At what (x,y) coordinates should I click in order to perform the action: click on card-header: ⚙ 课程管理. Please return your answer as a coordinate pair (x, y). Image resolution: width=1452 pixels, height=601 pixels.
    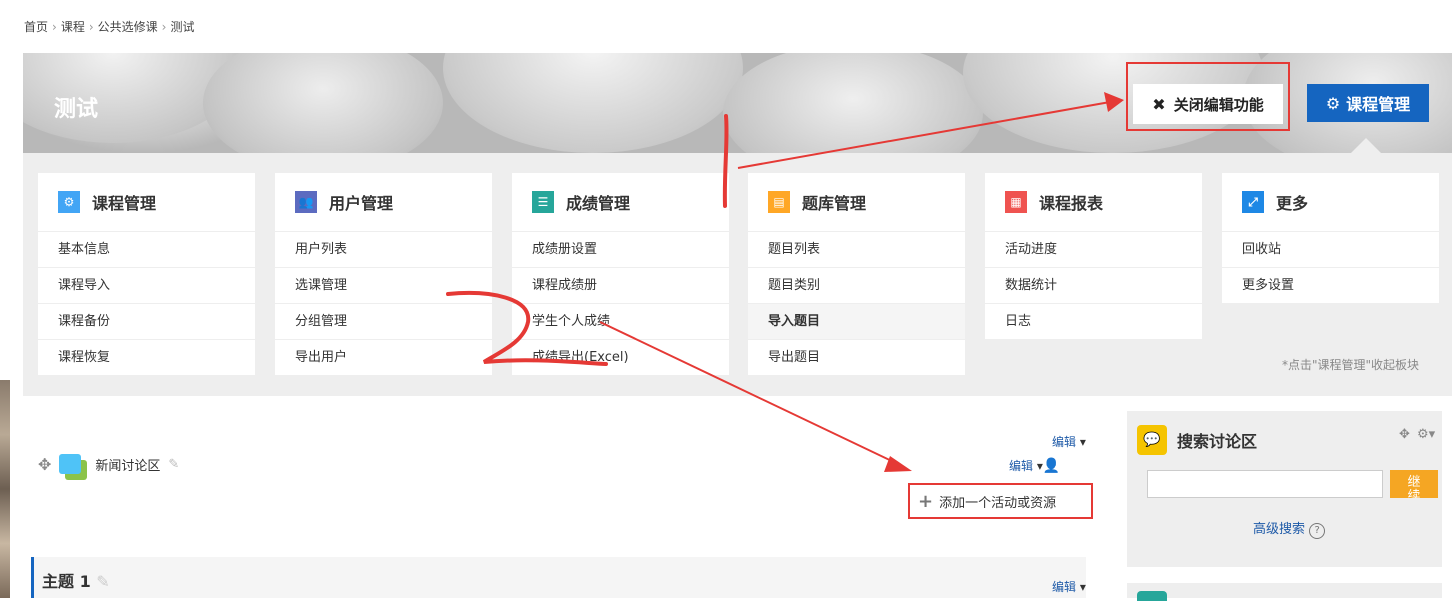
    Looking at the image, I should click on (146, 202).